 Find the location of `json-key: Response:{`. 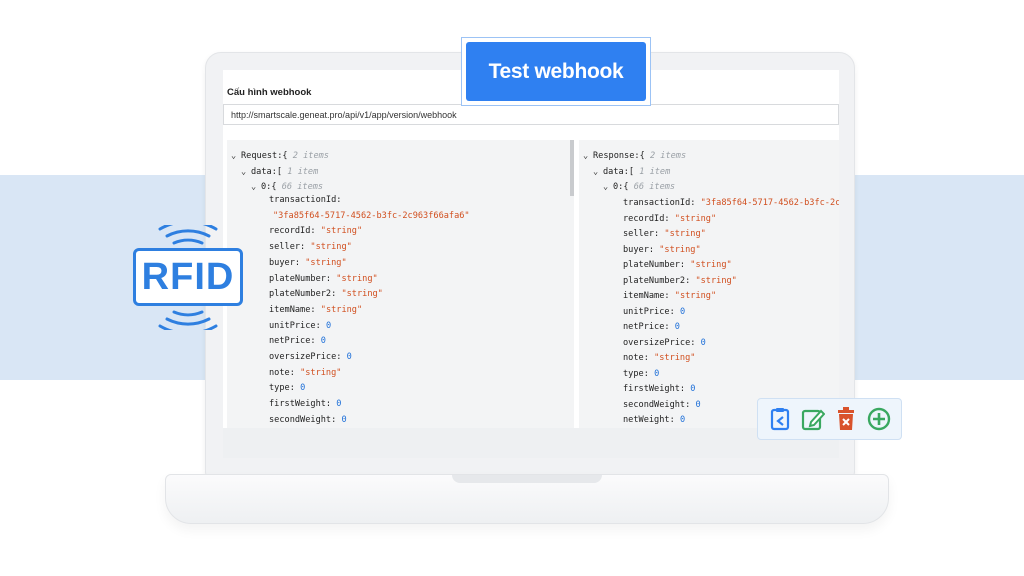

json-key: Response:{ is located at coordinates (619, 156).